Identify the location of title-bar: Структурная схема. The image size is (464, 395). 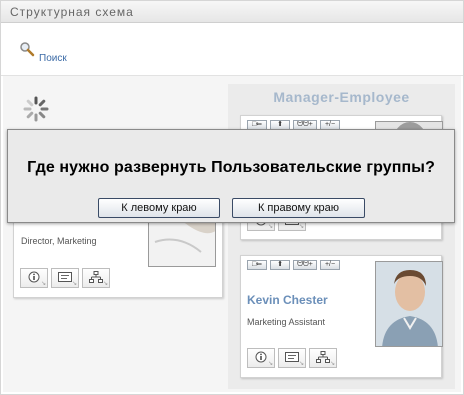
(232, 12).